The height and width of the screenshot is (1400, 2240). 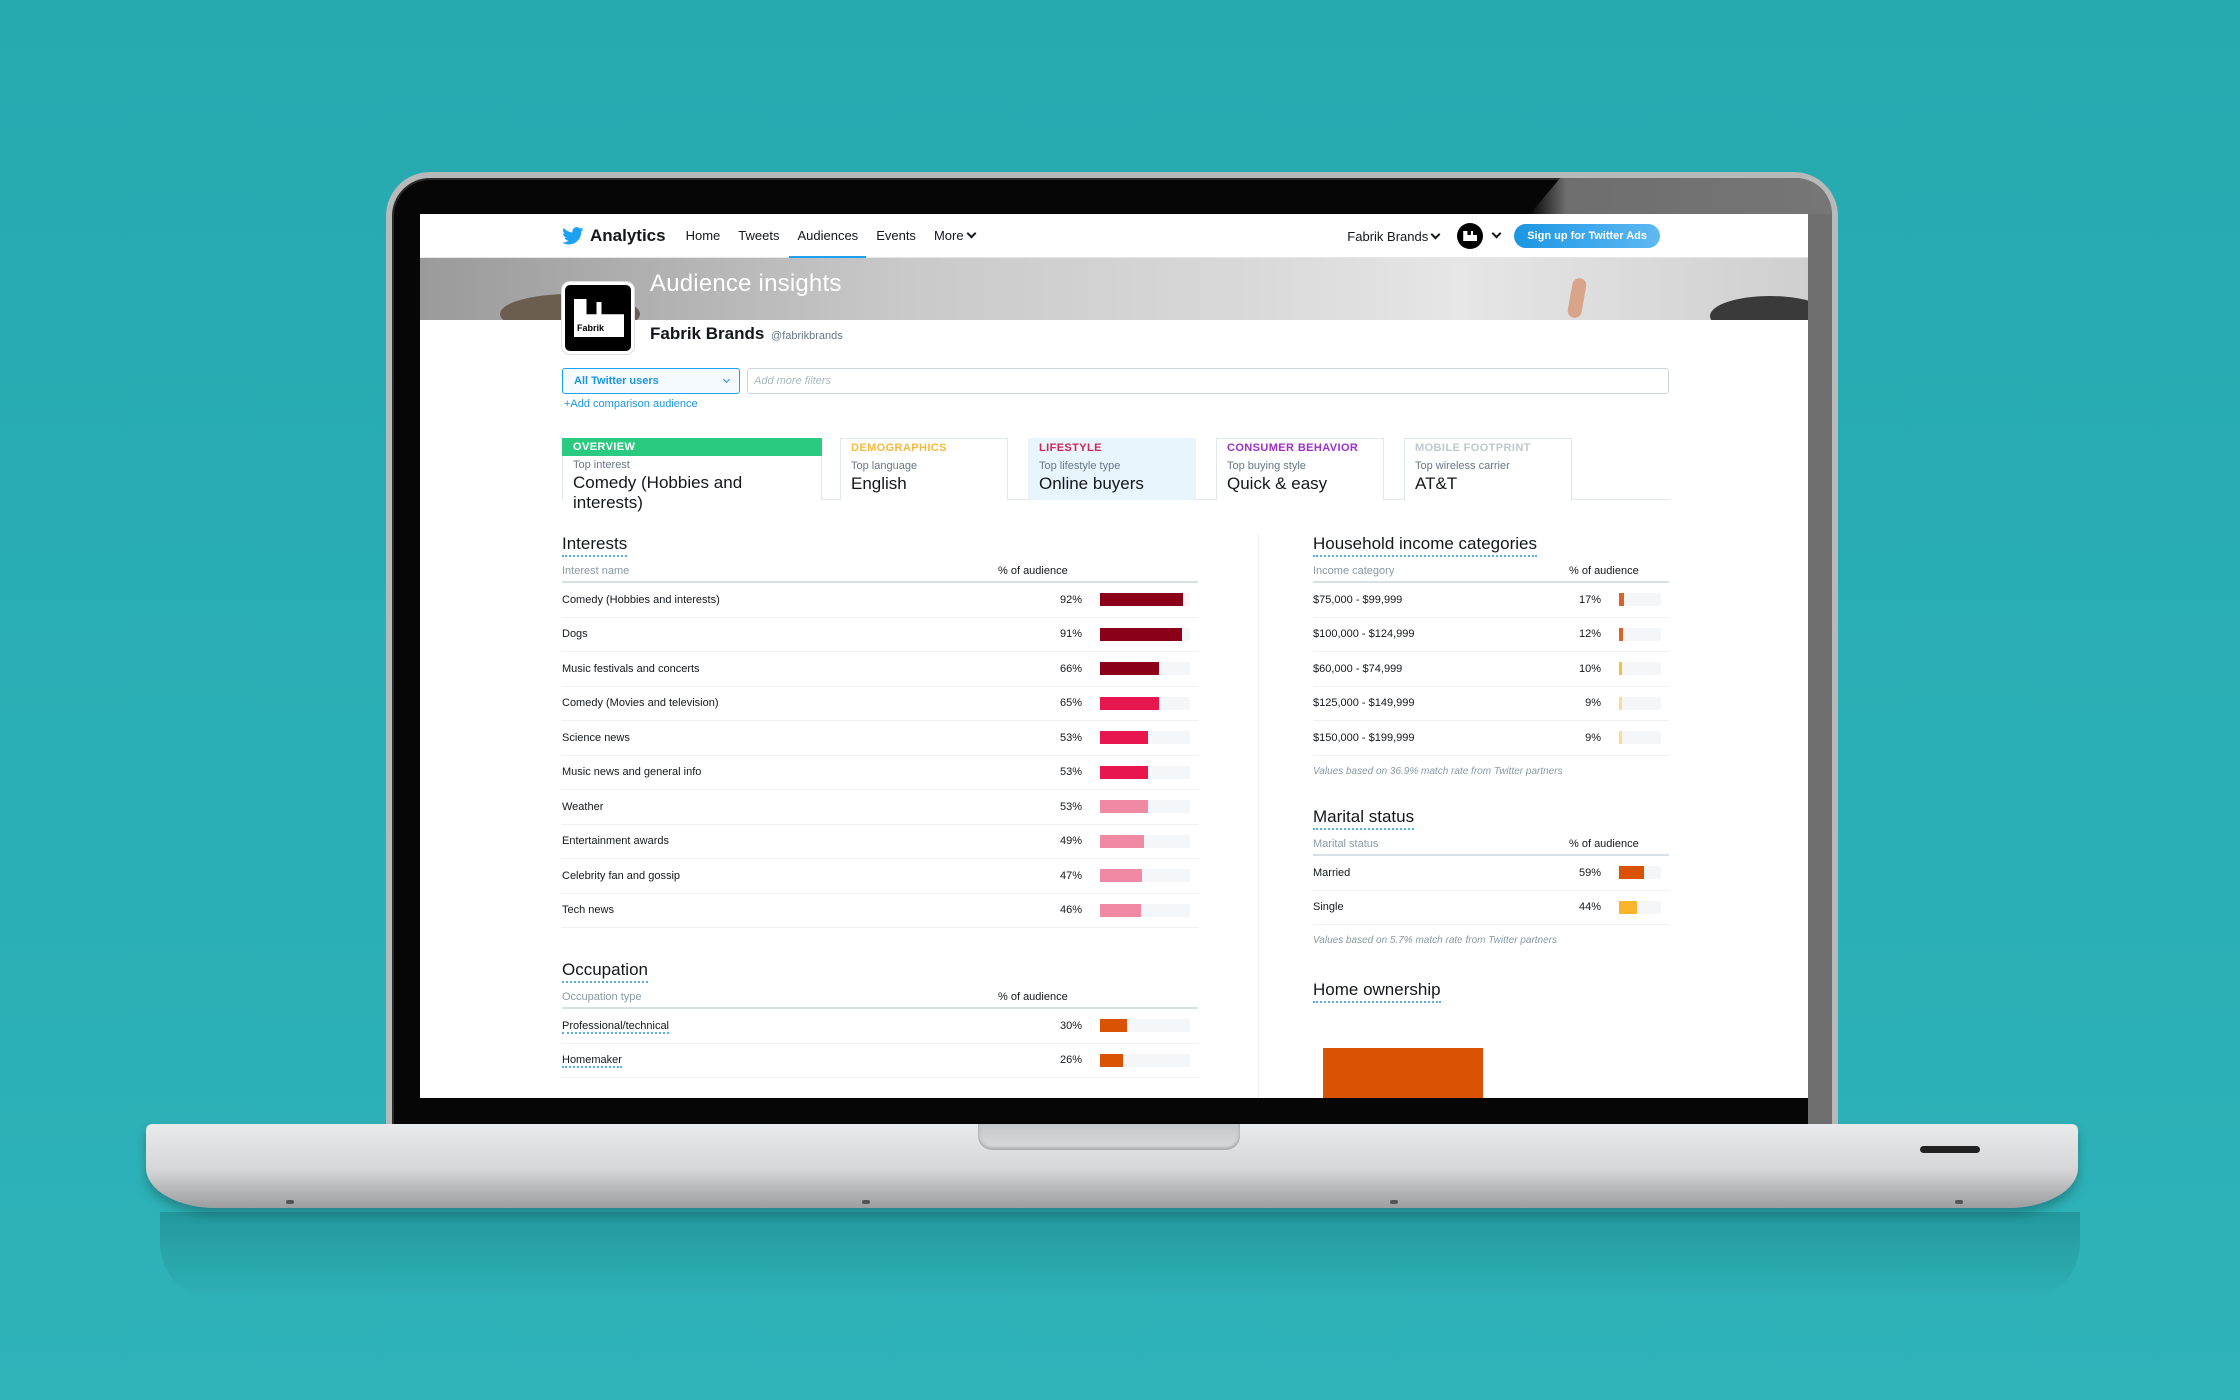 I want to click on table-row: Science news 53%, so click(x=880, y=738).